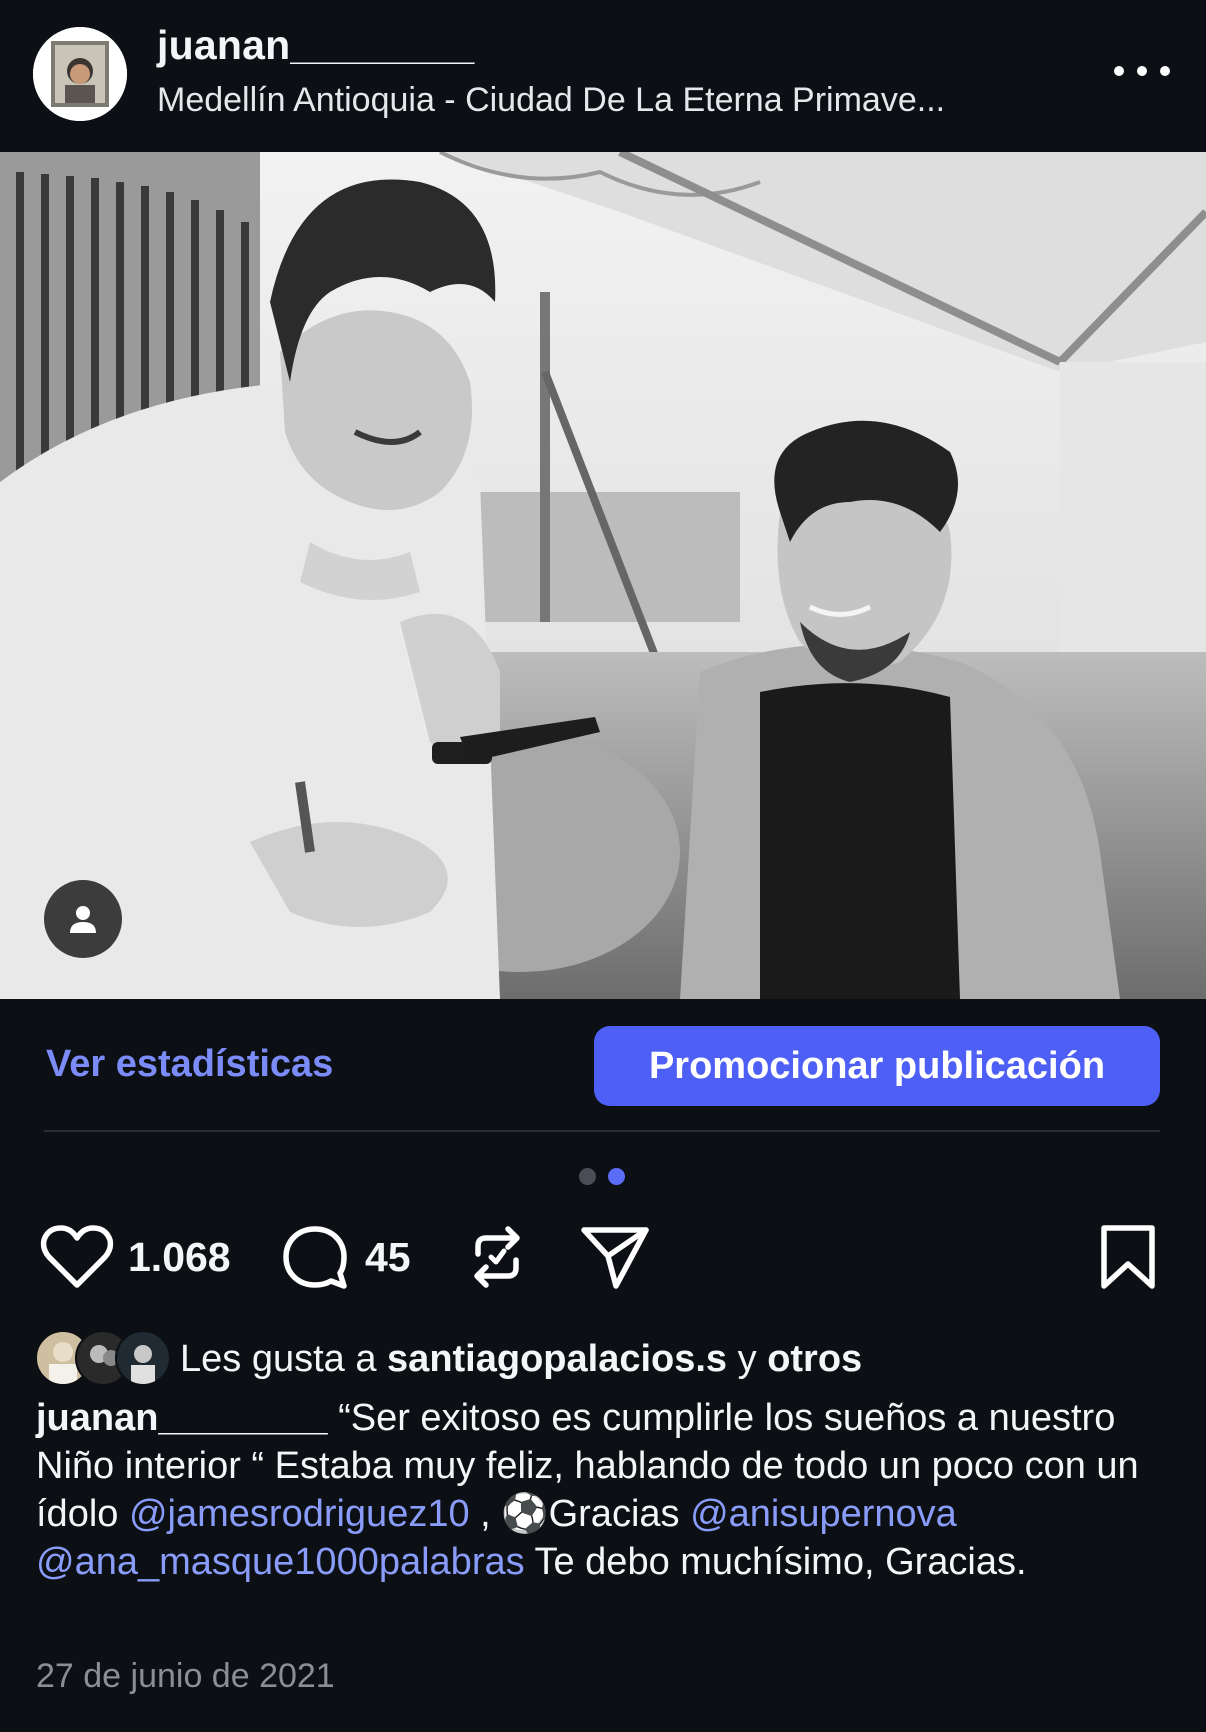 The height and width of the screenshot is (1732, 1206). Describe the element at coordinates (77, 1257) in the screenshot. I see `heart-icon` at that location.